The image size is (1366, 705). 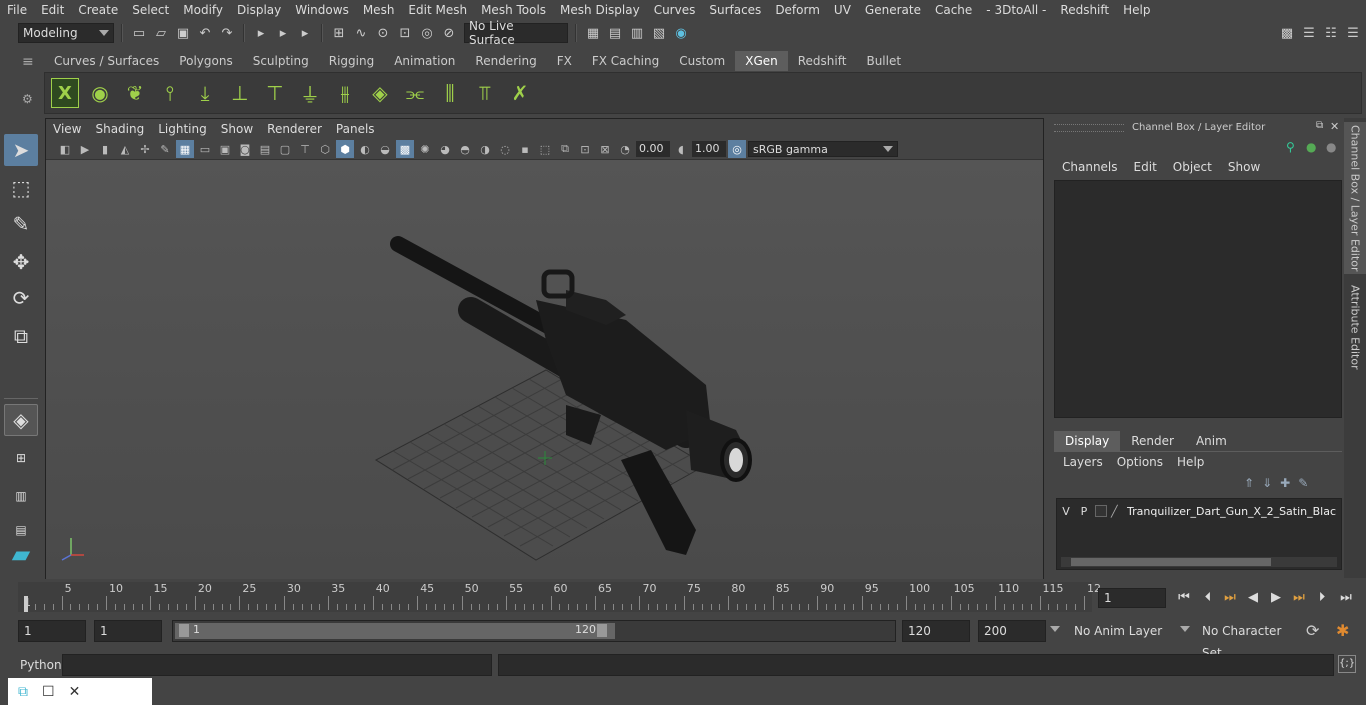 What do you see at coordinates (1184, 597) in the screenshot?
I see `go-to-start-icon: ⏮` at bounding box center [1184, 597].